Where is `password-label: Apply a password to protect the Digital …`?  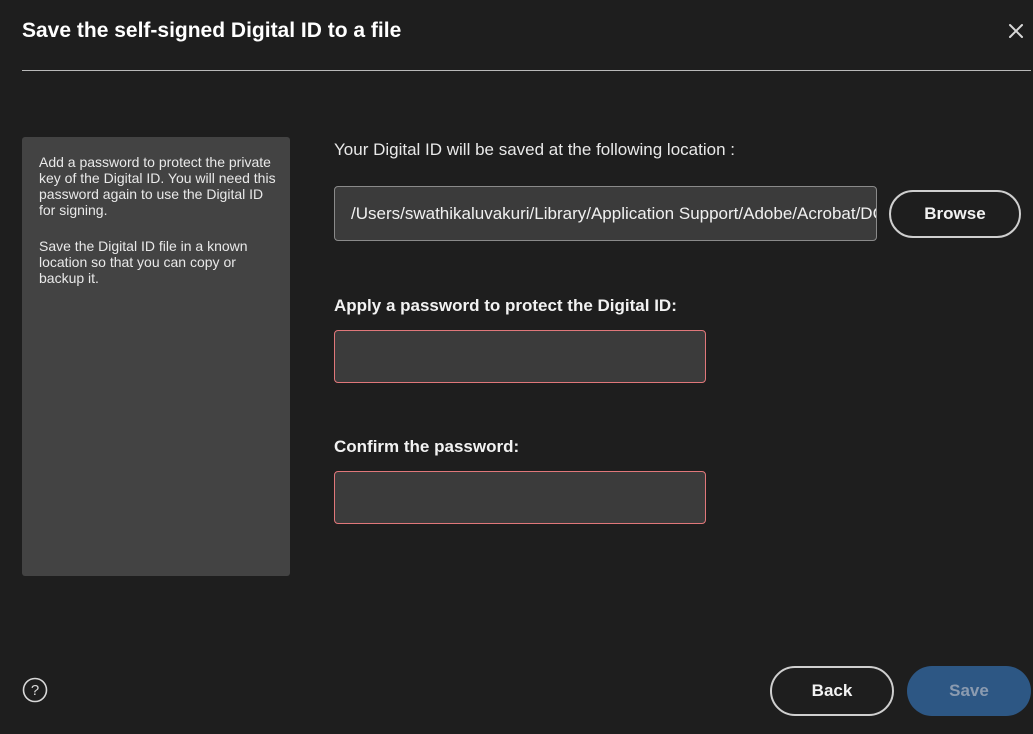 password-label: Apply a password to protect the Digital … is located at coordinates (505, 305).